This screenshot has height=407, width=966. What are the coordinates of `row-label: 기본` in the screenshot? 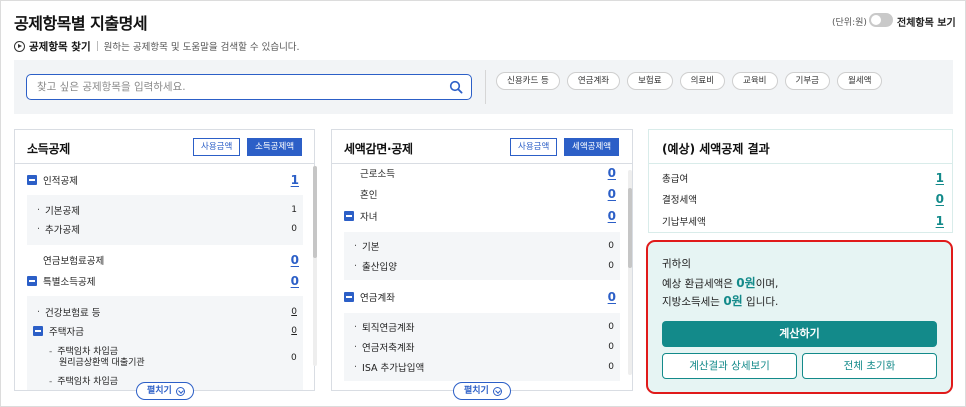 It's located at (371, 247).